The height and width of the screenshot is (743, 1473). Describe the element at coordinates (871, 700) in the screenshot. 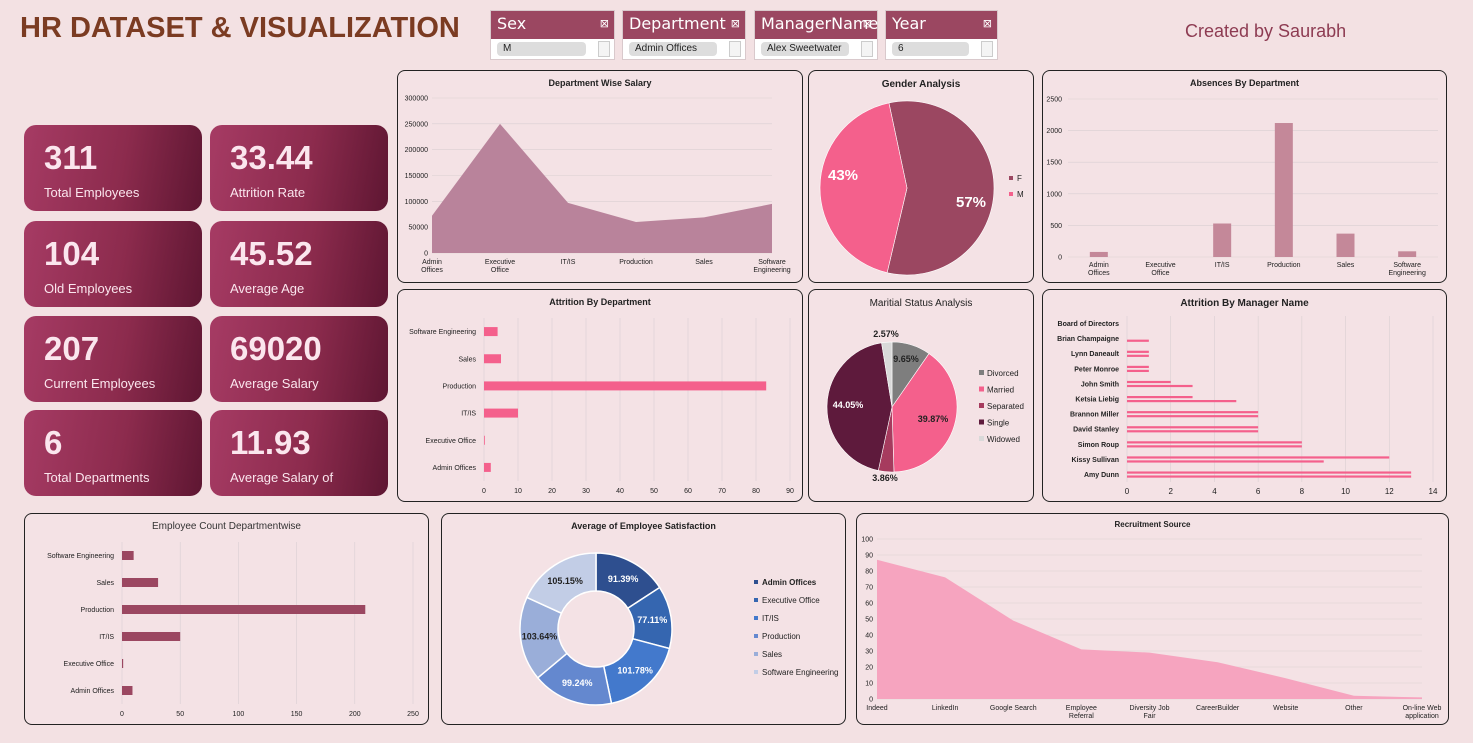

I see `y-tick-label: 0` at that location.